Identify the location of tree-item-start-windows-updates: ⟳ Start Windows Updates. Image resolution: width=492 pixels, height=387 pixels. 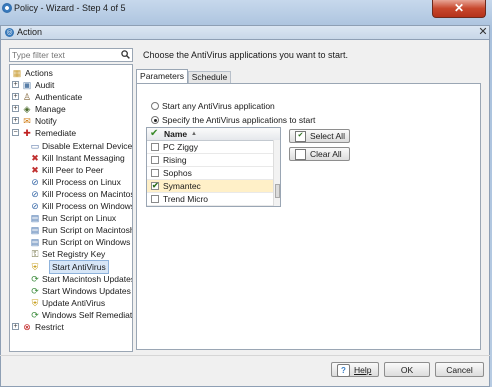
(81, 291).